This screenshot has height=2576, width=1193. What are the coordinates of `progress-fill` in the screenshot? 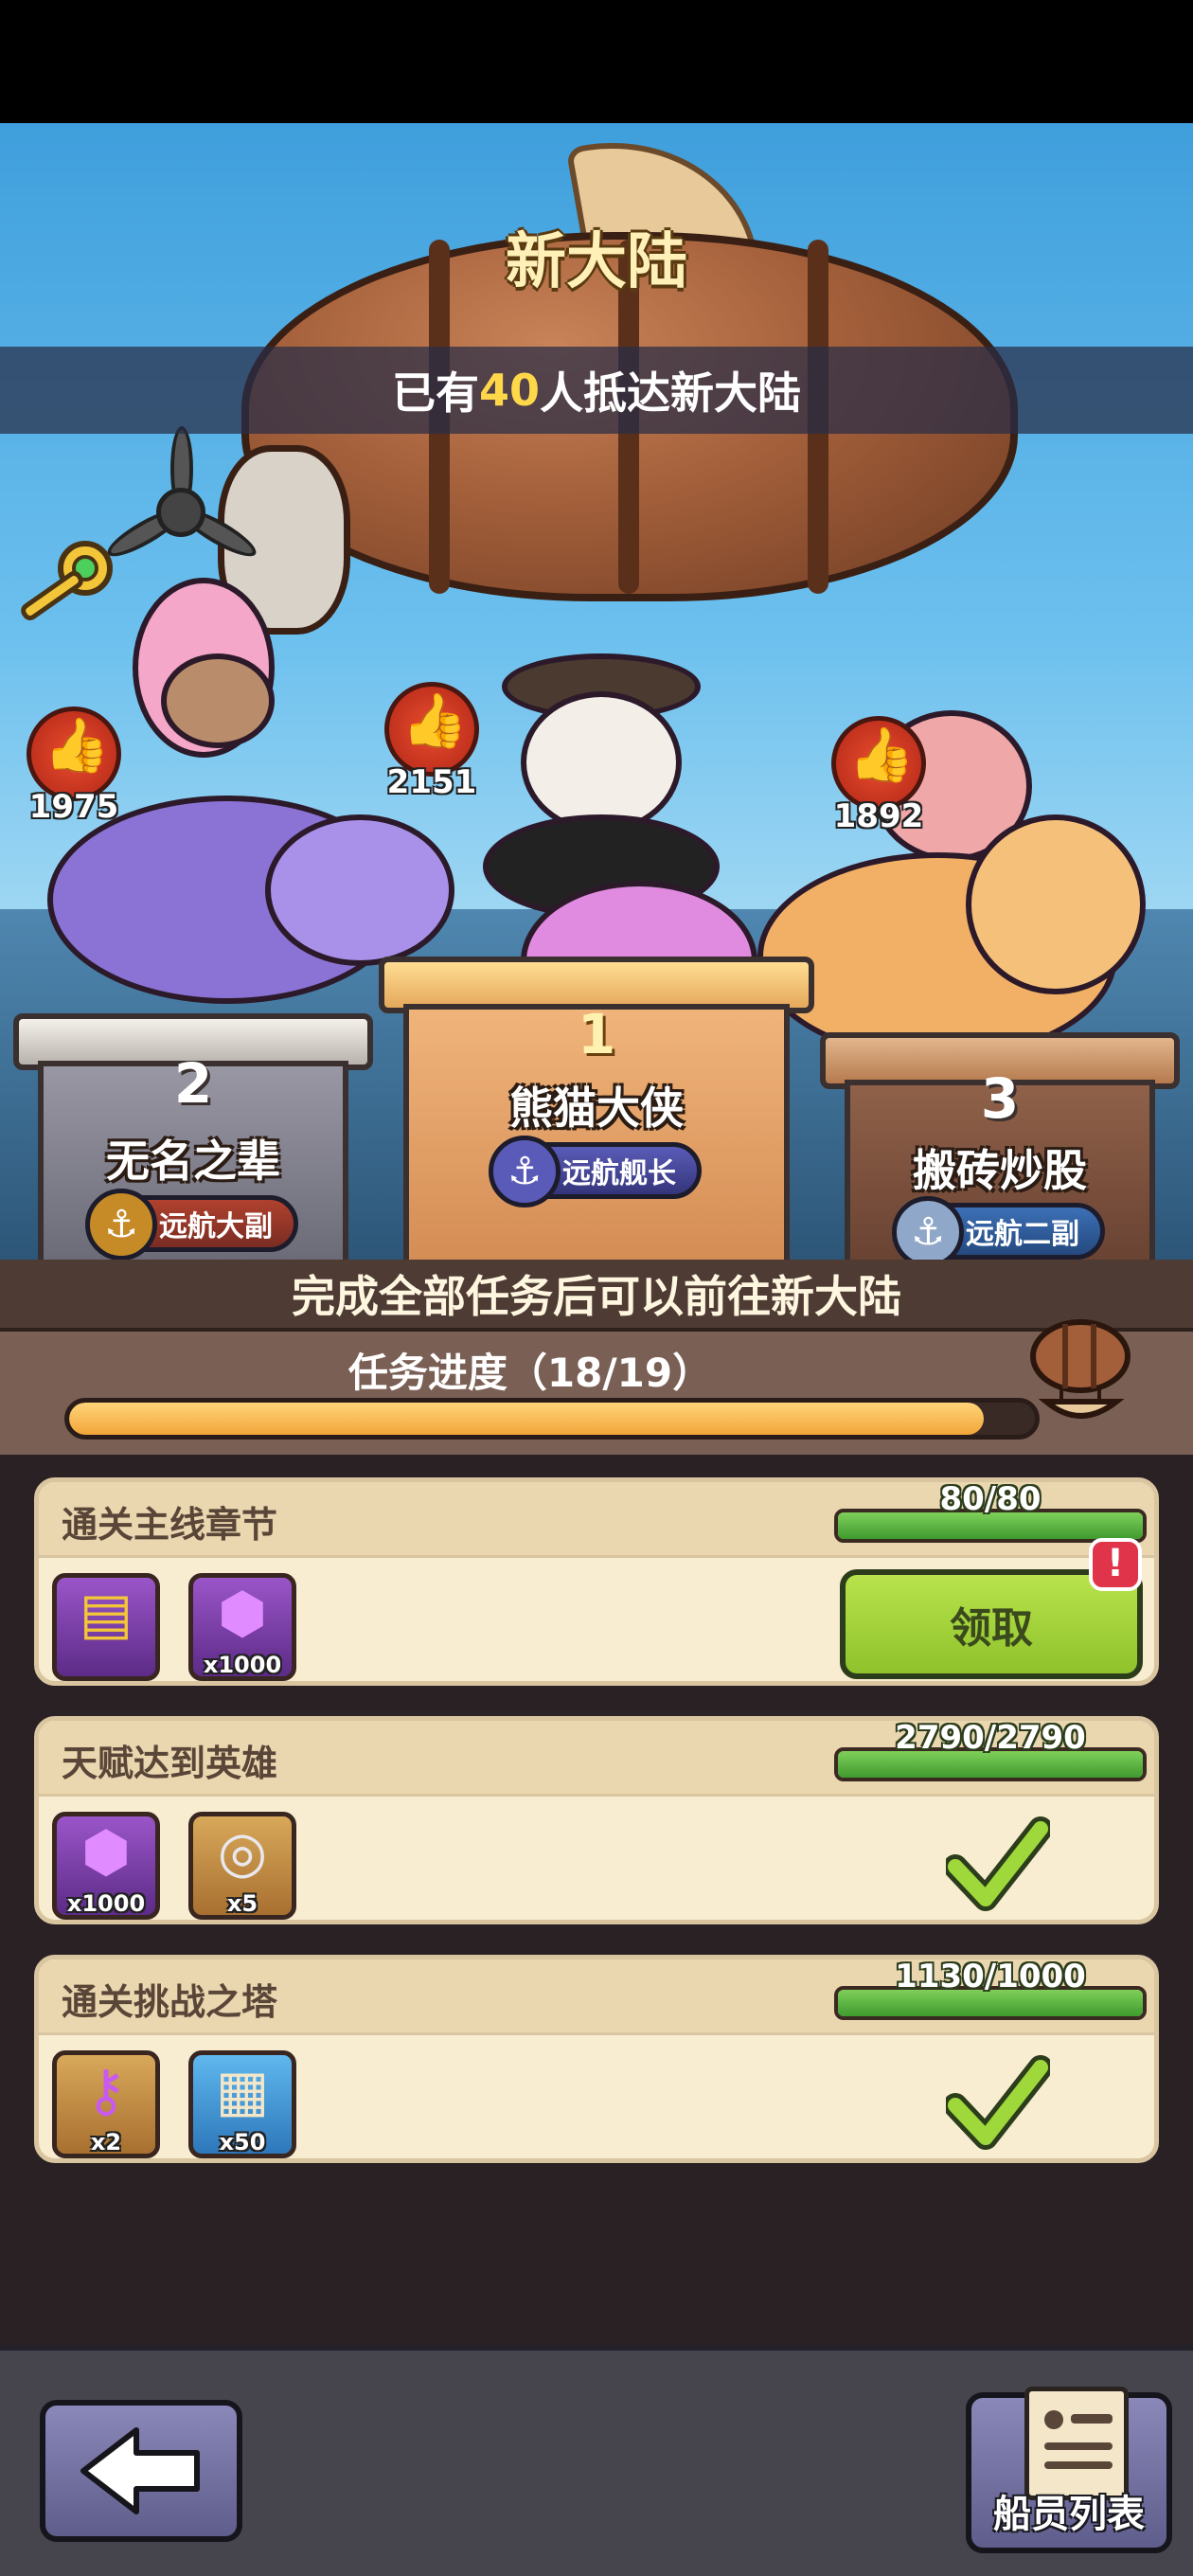 It's located at (527, 1419).